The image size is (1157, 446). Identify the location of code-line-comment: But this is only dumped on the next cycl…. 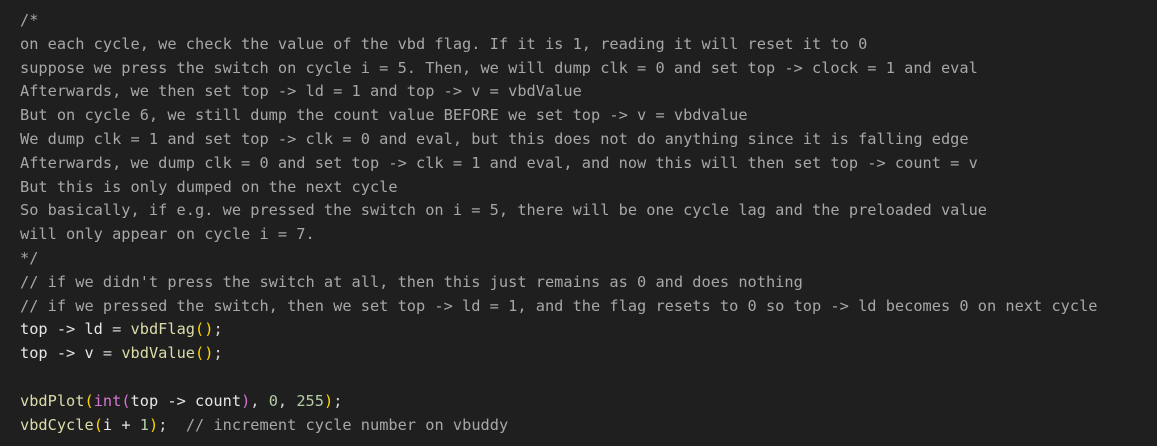
(209, 186).